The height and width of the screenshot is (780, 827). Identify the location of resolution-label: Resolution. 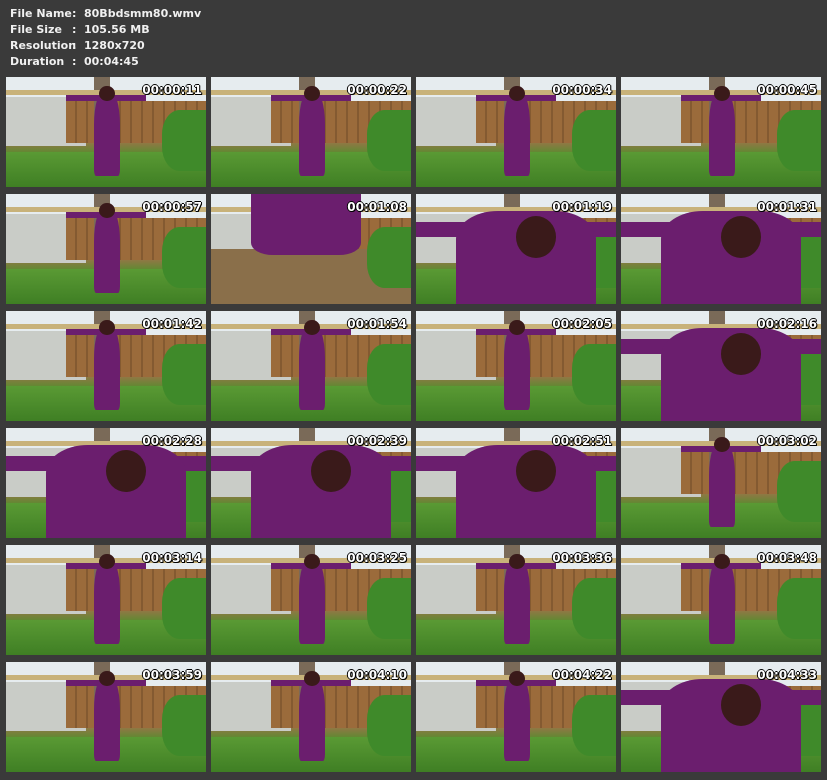
(43, 45).